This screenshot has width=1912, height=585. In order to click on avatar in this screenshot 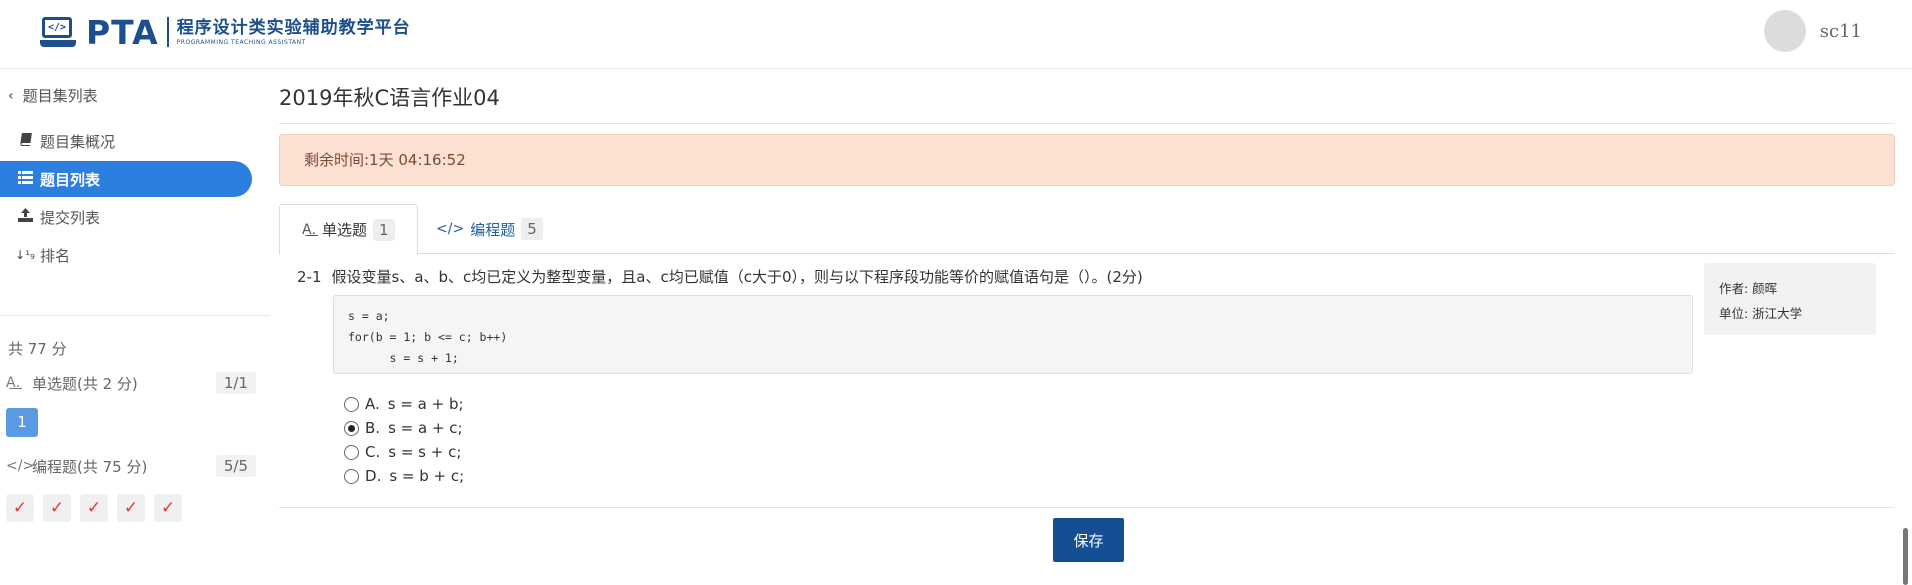, I will do `click(1784, 31)`.